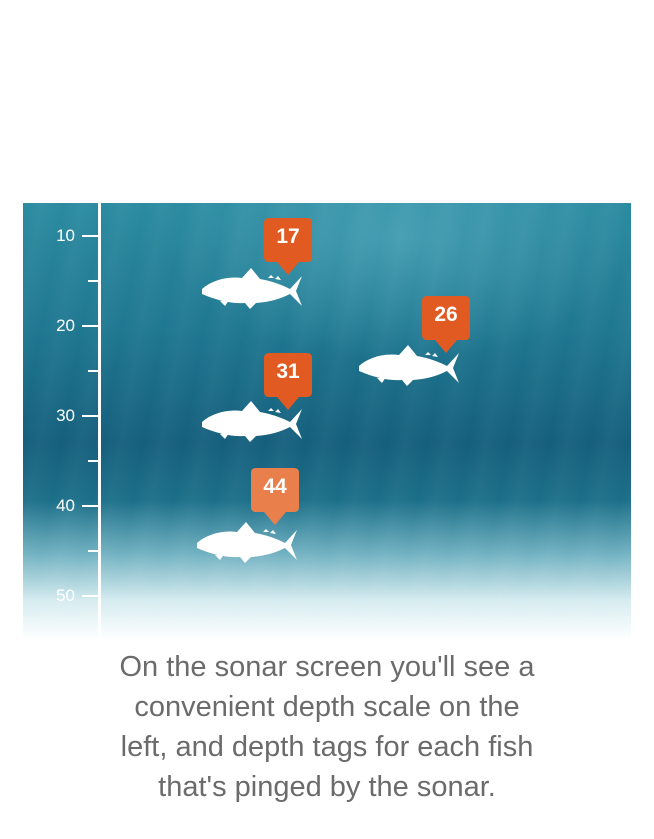  I want to click on caption-line: left, and depth tags for each fish, so click(327, 747).